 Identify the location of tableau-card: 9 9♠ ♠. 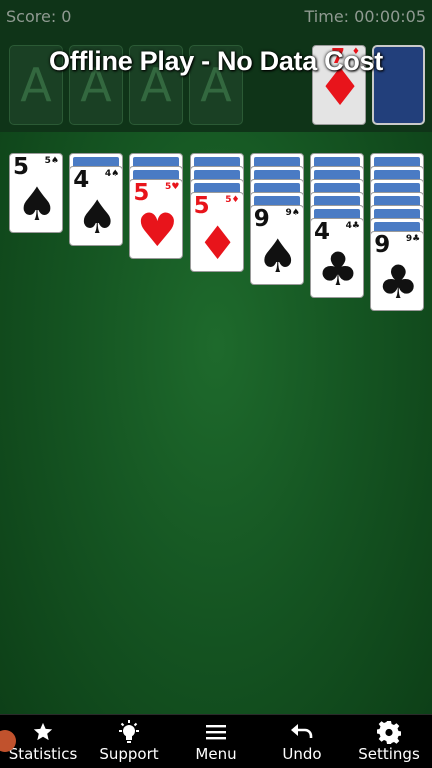
(276, 245).